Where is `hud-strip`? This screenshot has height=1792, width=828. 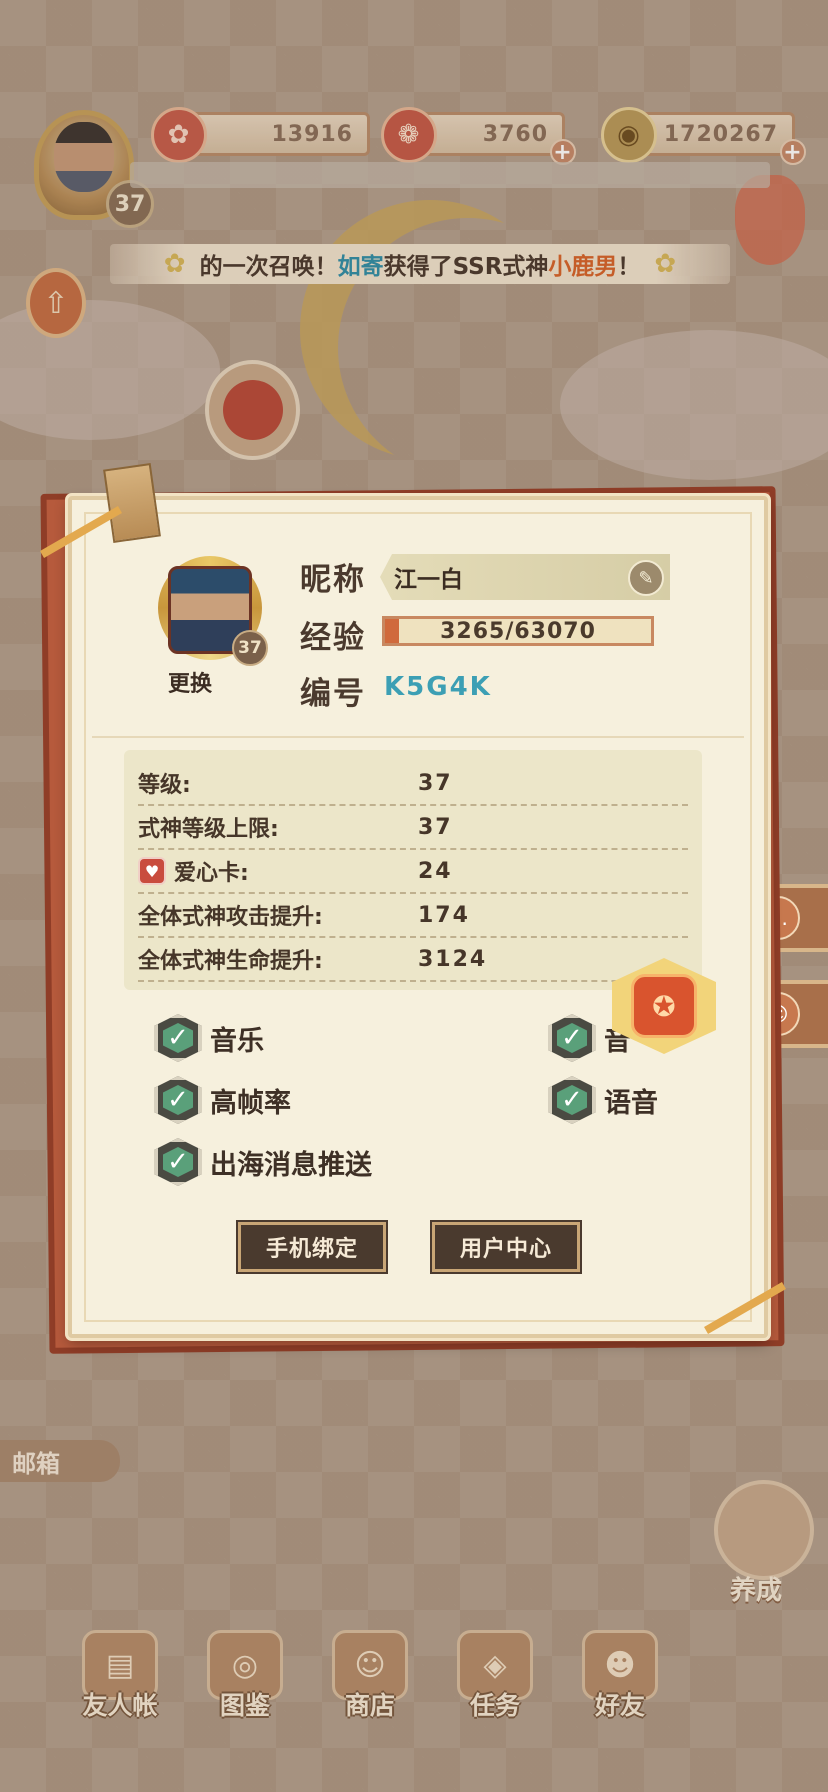 hud-strip is located at coordinates (450, 175).